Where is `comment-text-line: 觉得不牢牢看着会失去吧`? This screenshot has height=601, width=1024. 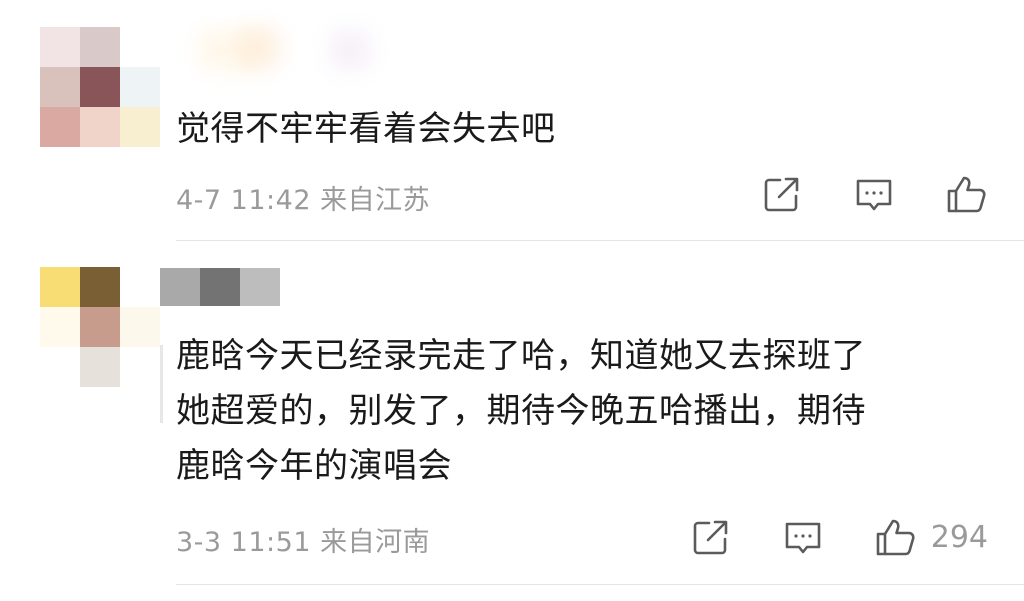 comment-text-line: 觉得不牢牢看着会失去吧 is located at coordinates (366, 129).